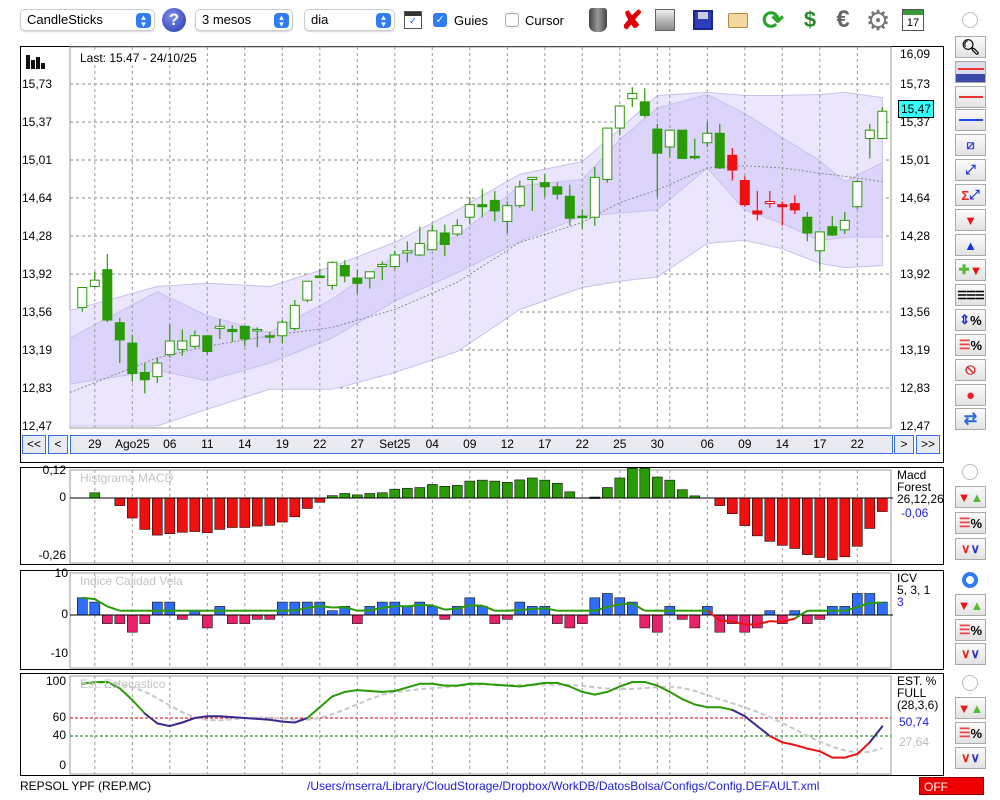 This screenshot has height=800, width=1000. What do you see at coordinates (970, 97) in the screenshot?
I see `red-line-icon` at bounding box center [970, 97].